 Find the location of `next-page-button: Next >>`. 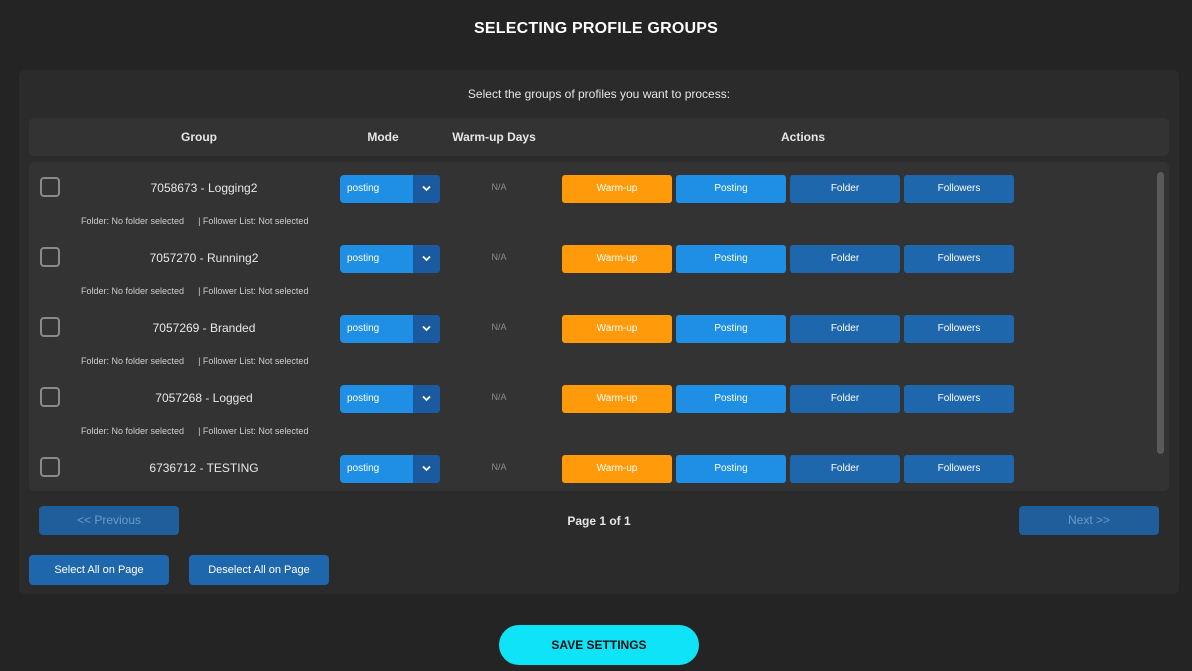

next-page-button: Next >> is located at coordinates (1089, 520).